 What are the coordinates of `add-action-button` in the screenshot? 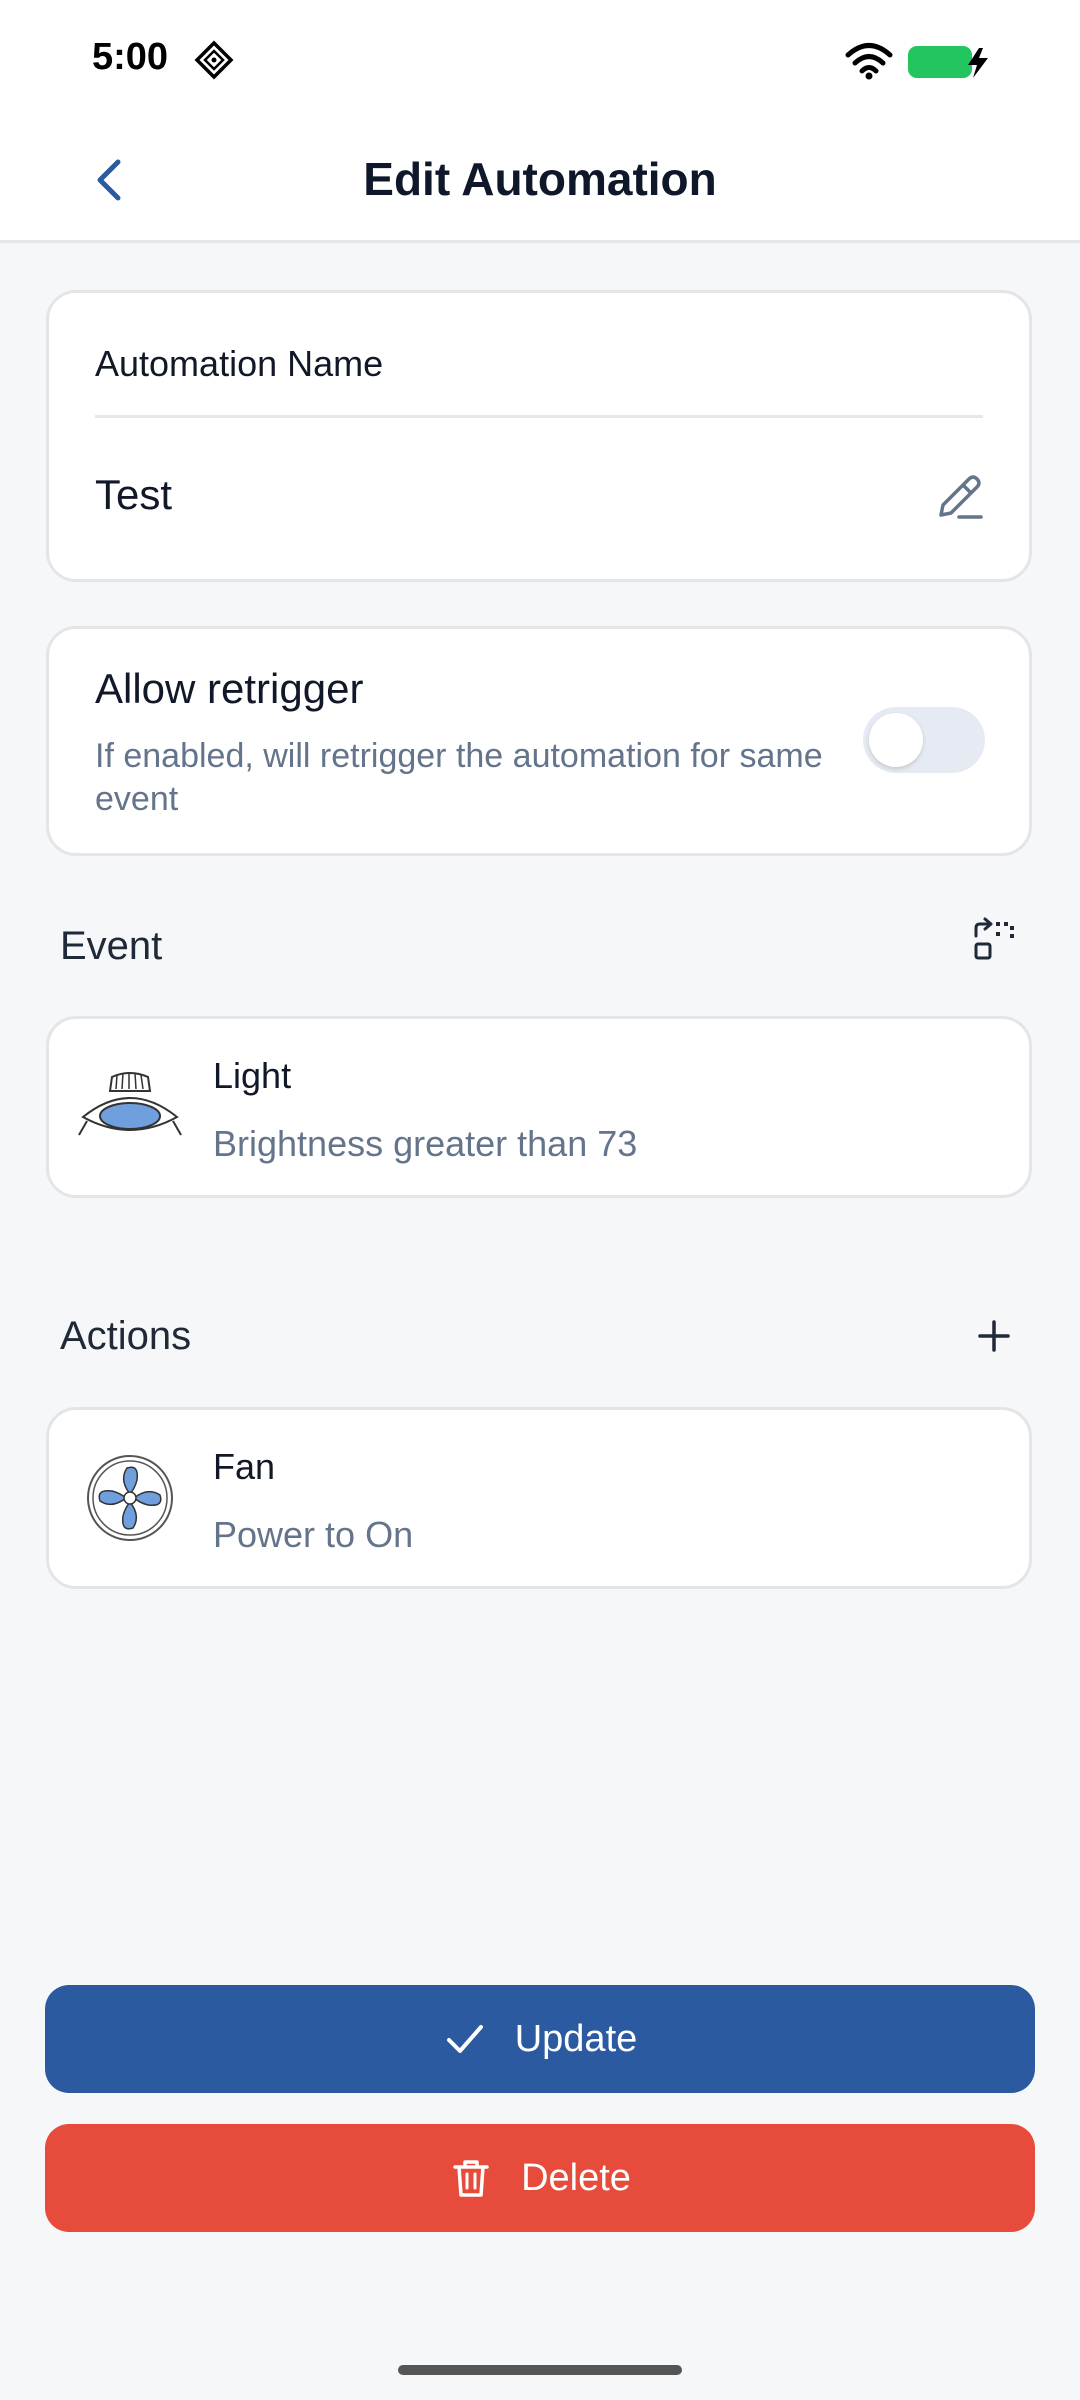 It's located at (994, 1336).